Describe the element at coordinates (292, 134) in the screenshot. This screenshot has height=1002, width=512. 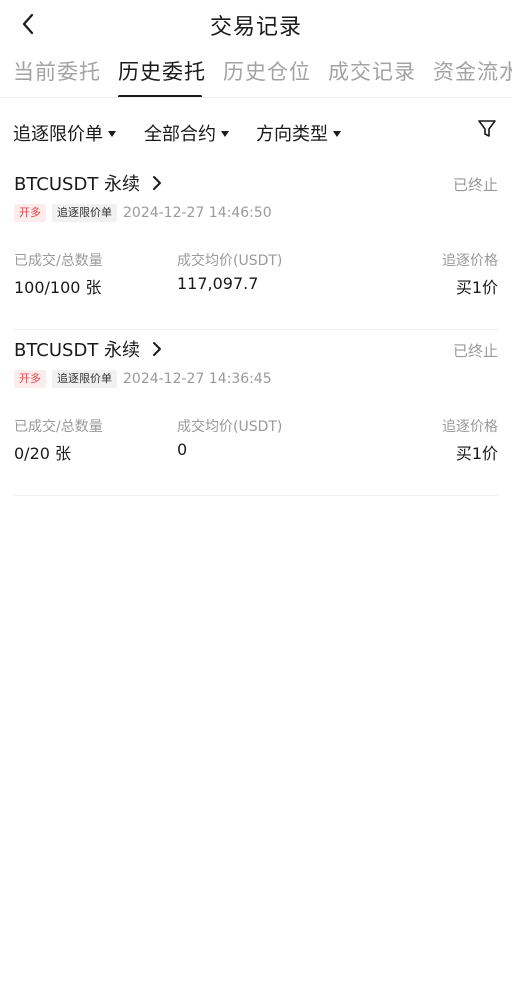
I see `direction-filter-label: 方向类型` at that location.